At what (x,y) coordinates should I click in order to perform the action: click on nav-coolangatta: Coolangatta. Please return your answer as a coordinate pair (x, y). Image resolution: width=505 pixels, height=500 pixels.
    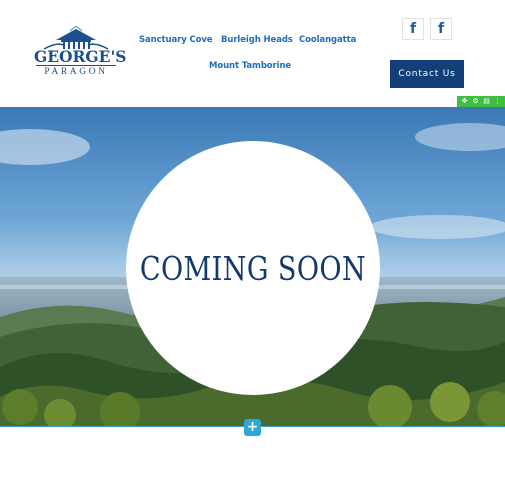
    Looking at the image, I should click on (327, 40).